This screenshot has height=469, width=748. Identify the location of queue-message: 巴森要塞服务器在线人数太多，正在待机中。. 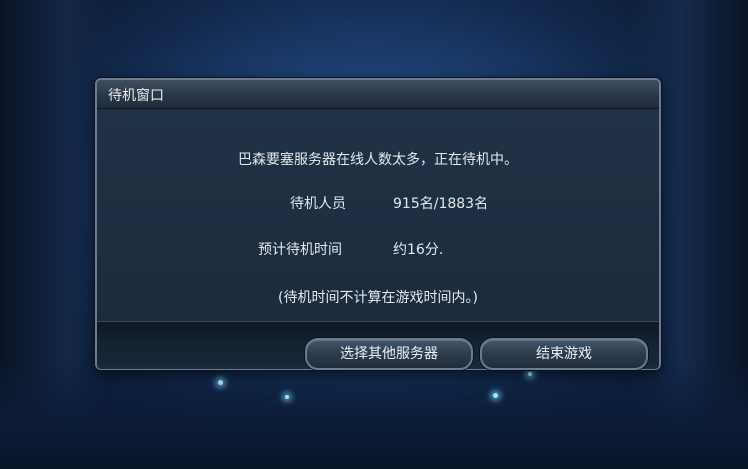
(378, 160).